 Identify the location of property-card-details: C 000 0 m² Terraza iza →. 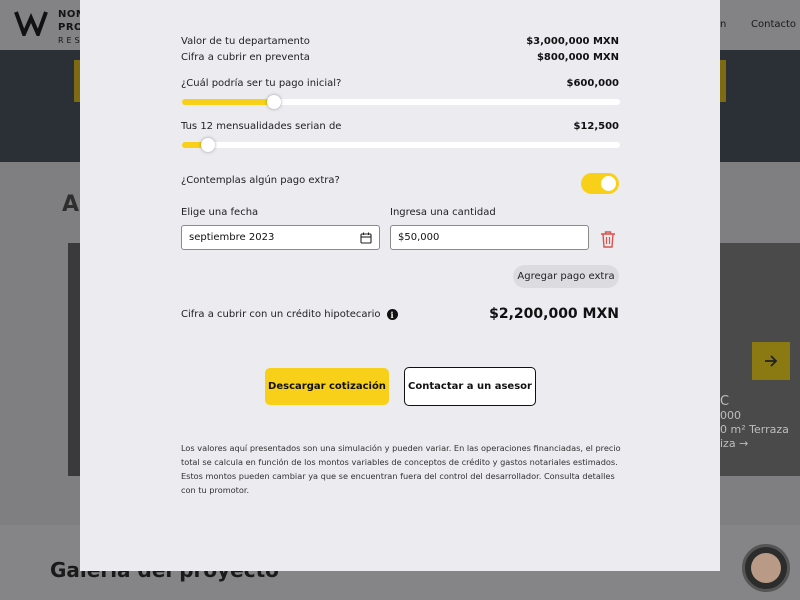
(754, 422).